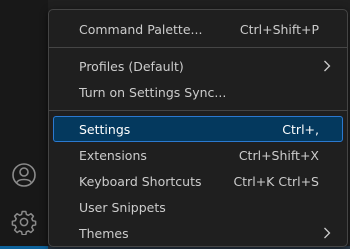  I want to click on menu-item-shortcut: Ctrl+,, so click(300, 129).